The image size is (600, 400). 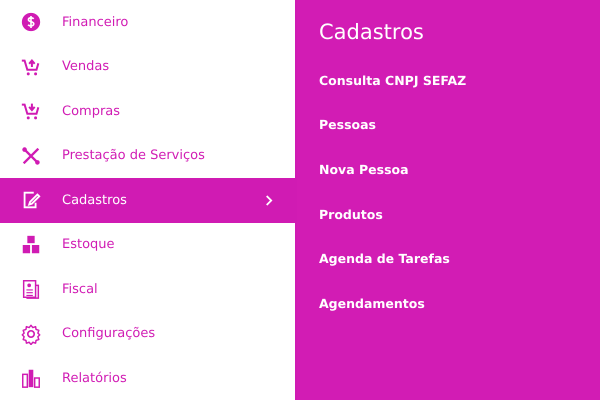 I want to click on boxes-icon, so click(x=31, y=244).